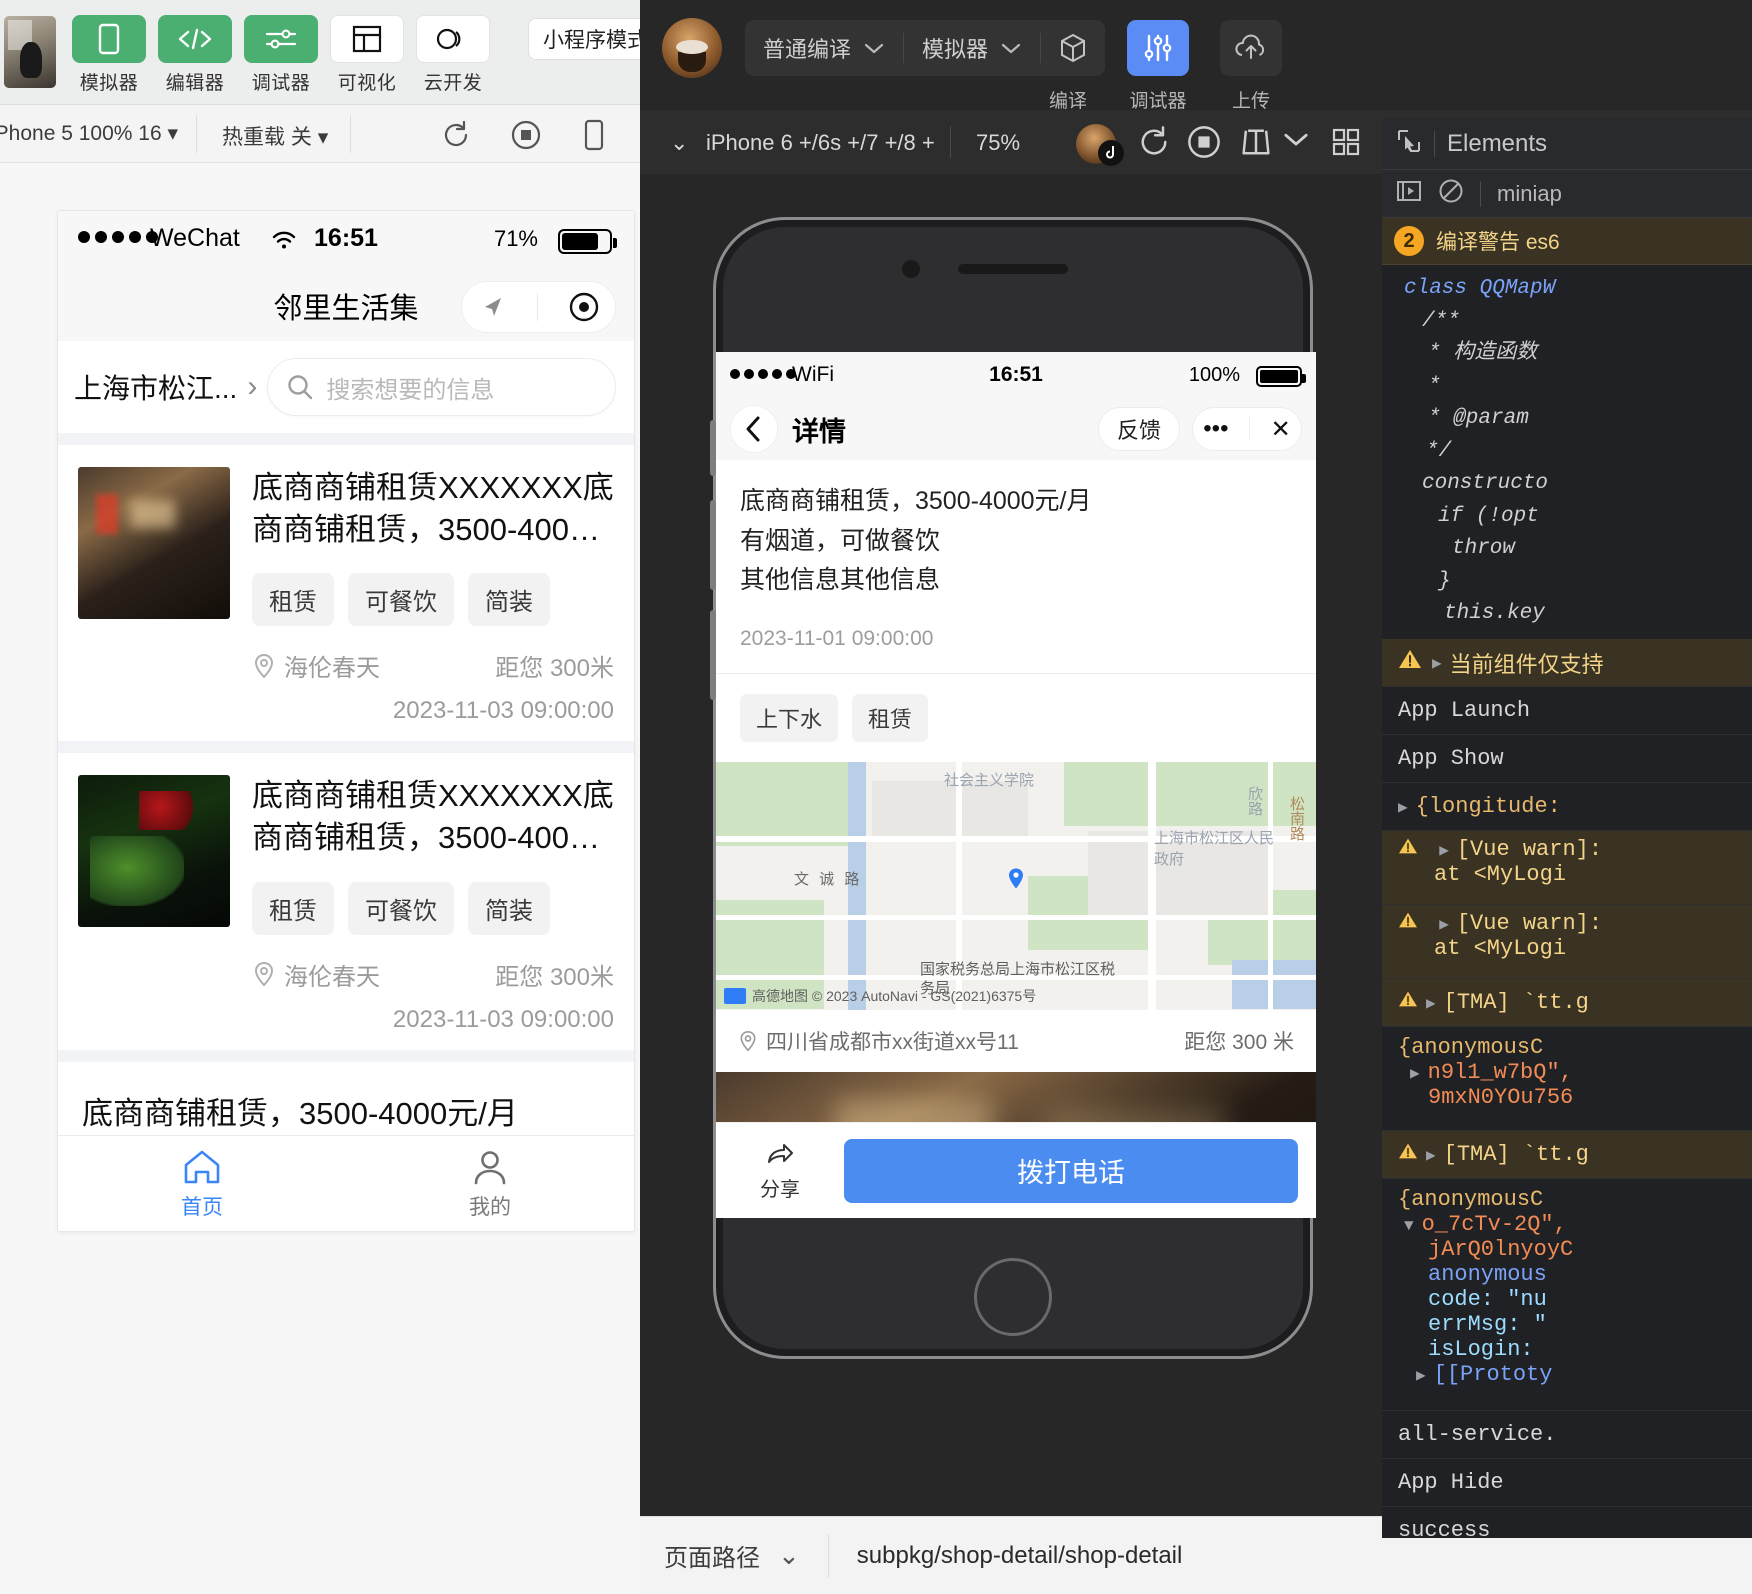 Image resolution: width=1752 pixels, height=1594 pixels. I want to click on toolbar-button-debugger, so click(281, 39).